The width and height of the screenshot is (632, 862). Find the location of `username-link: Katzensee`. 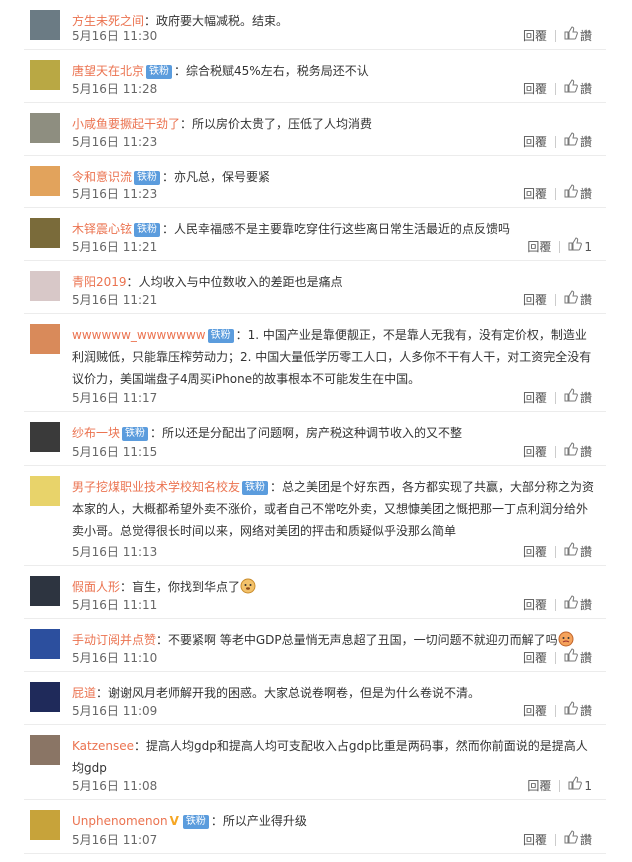

username-link: Katzensee is located at coordinates (103, 746).